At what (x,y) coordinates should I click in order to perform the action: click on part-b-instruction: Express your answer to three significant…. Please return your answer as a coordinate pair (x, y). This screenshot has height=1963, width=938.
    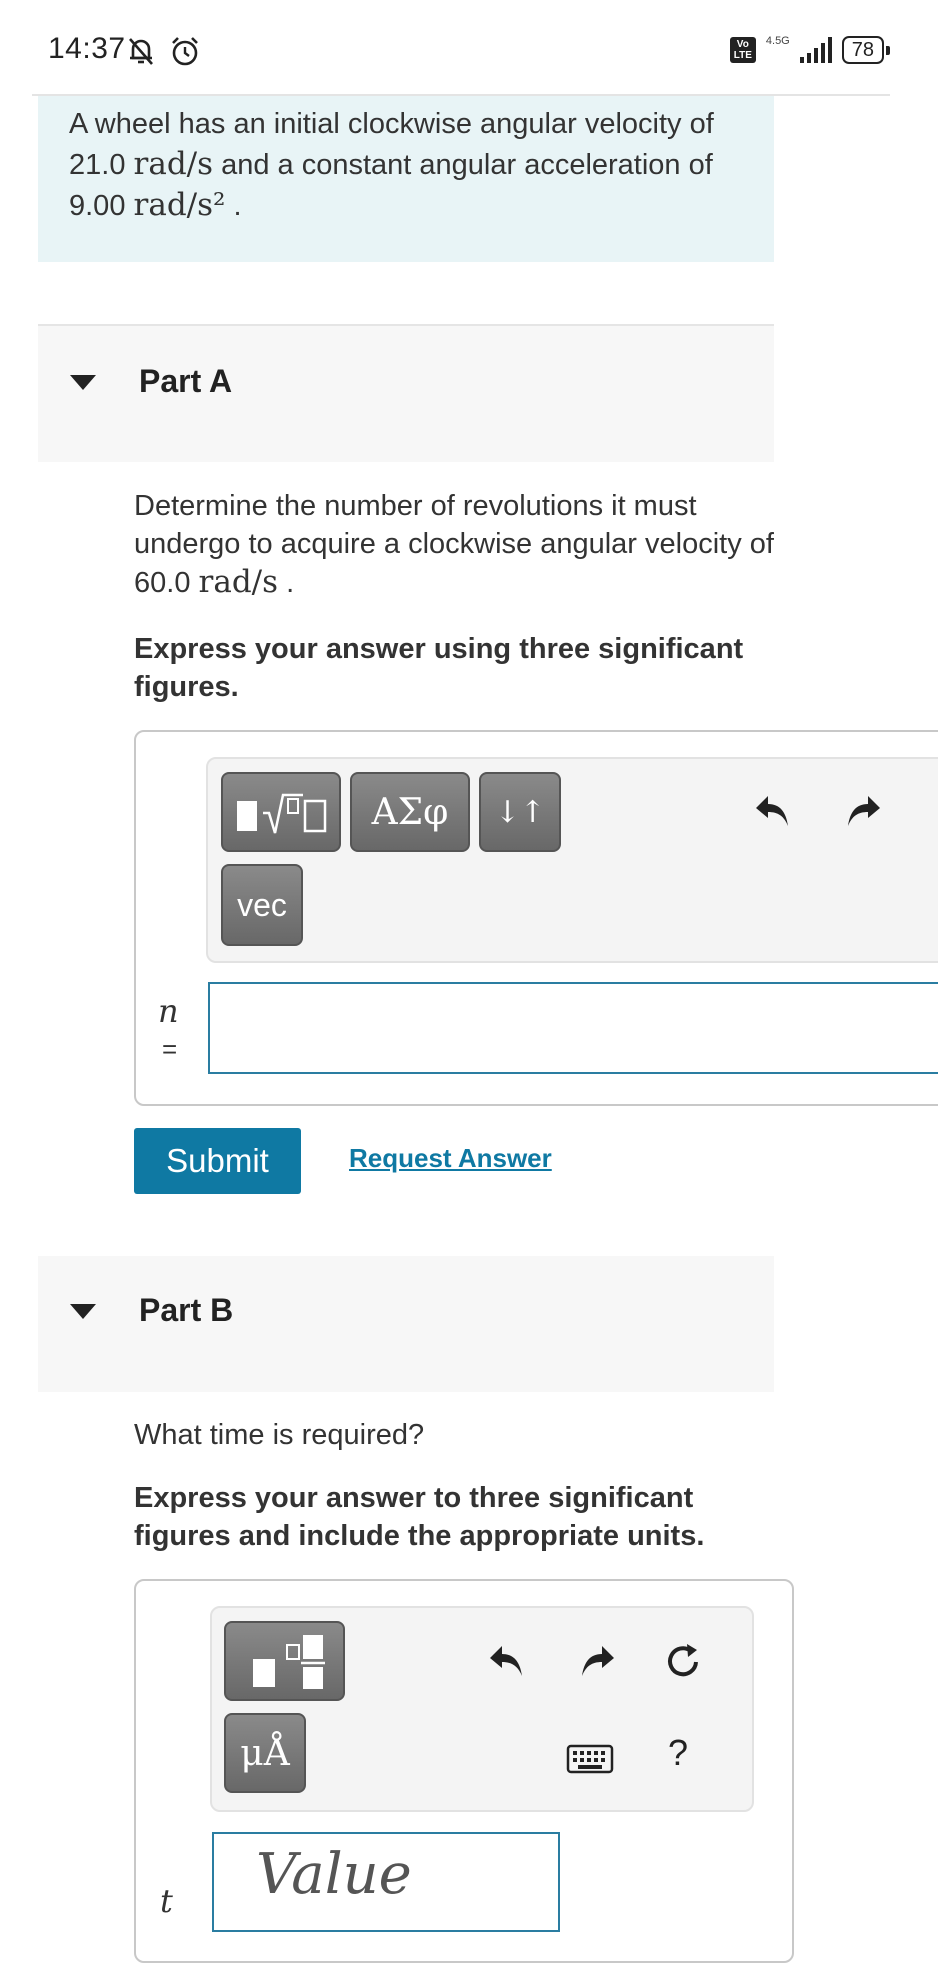
    Looking at the image, I should click on (419, 1517).